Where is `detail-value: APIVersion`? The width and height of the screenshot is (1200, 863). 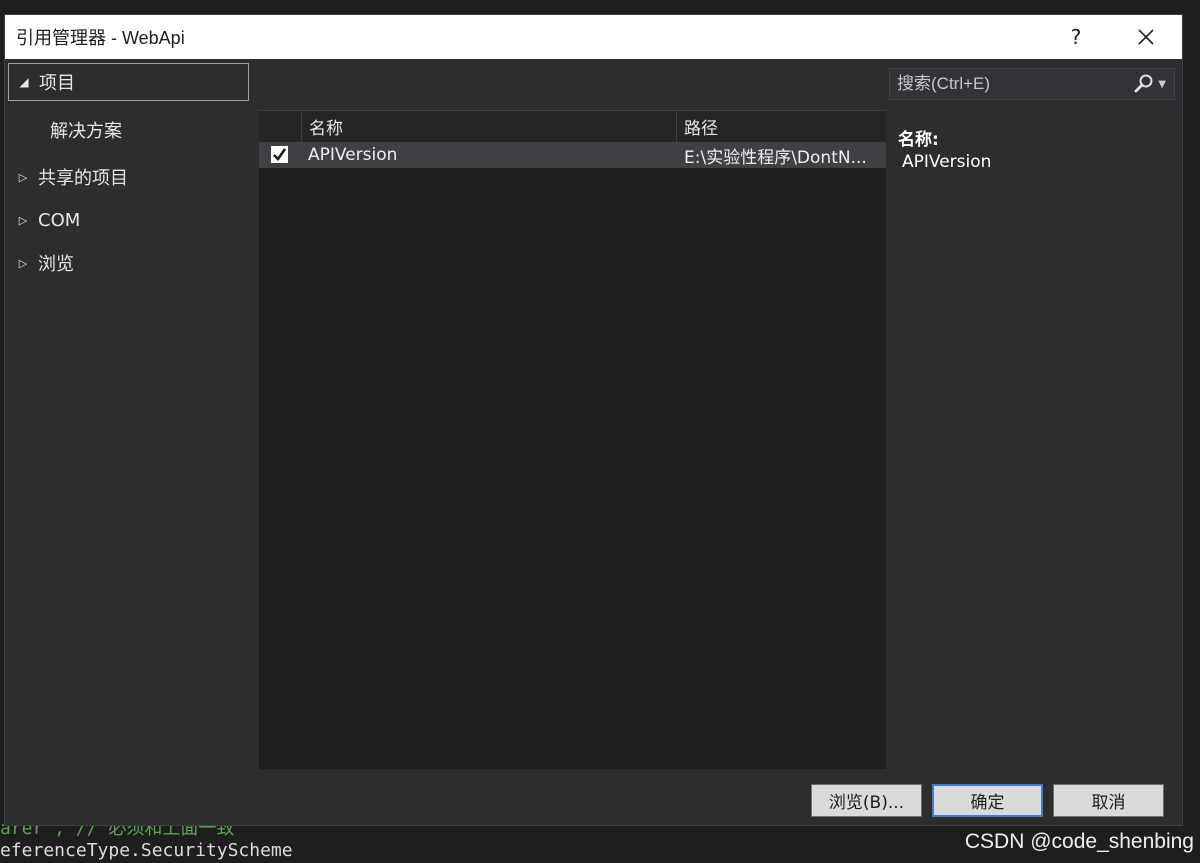 detail-value: APIVersion is located at coordinates (947, 162).